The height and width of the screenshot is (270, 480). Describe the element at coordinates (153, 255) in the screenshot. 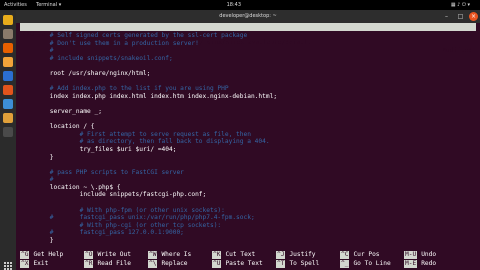

I see `shortcut-key: ^W` at that location.